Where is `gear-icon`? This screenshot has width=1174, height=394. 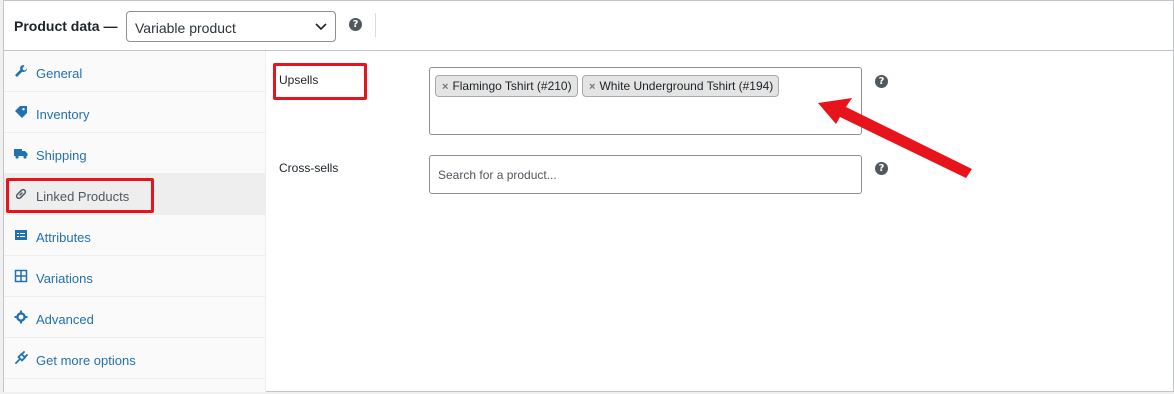 gear-icon is located at coordinates (21, 317).